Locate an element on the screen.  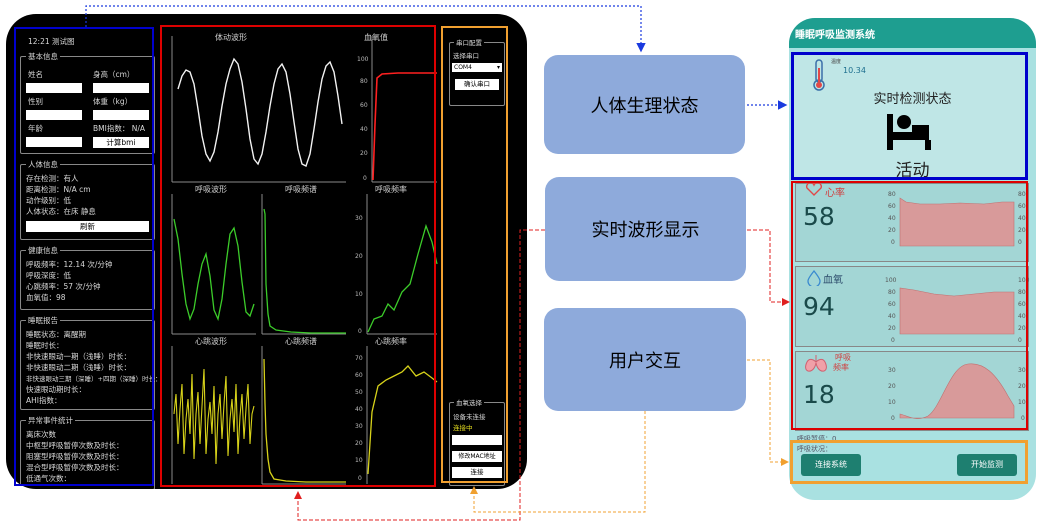
blue-connector-top is located at coordinates (365, 29).